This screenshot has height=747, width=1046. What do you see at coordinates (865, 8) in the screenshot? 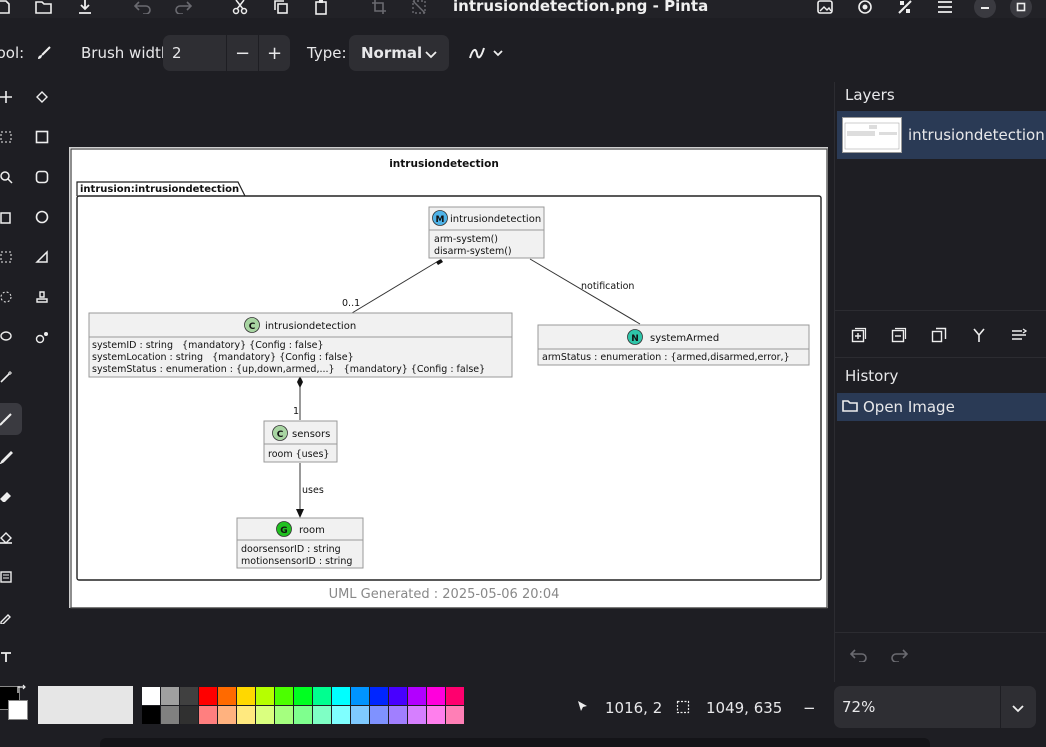
I see `adjustments-icon` at bounding box center [865, 8].